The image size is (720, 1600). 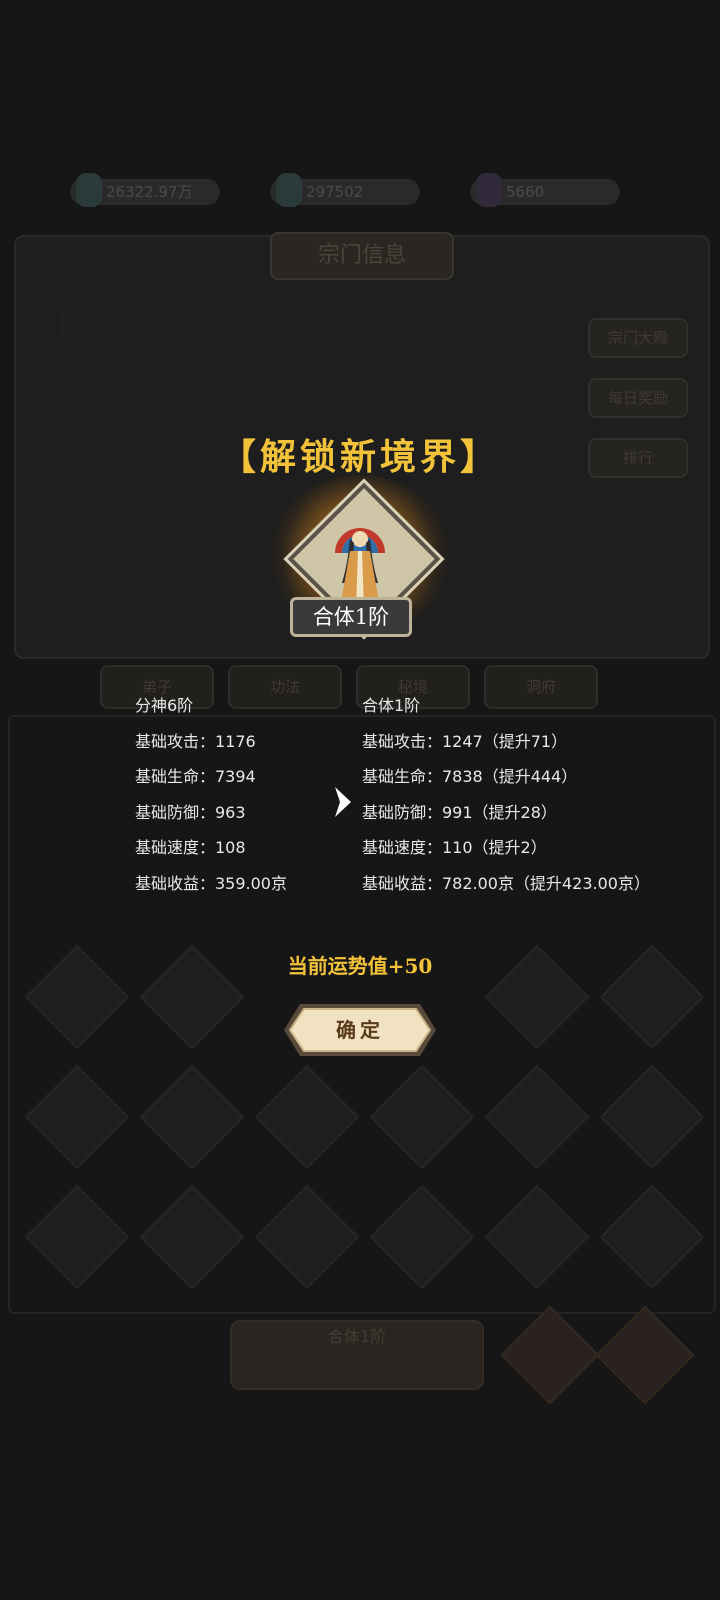 I want to click on stat-health: 基础生命：7394, so click(x=195, y=776).